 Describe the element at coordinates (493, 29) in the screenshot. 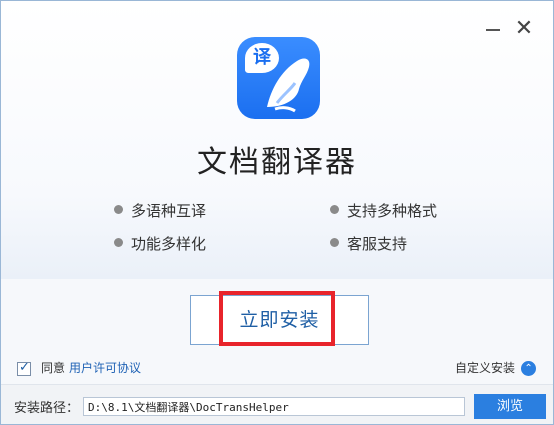

I see `minimize-button` at that location.